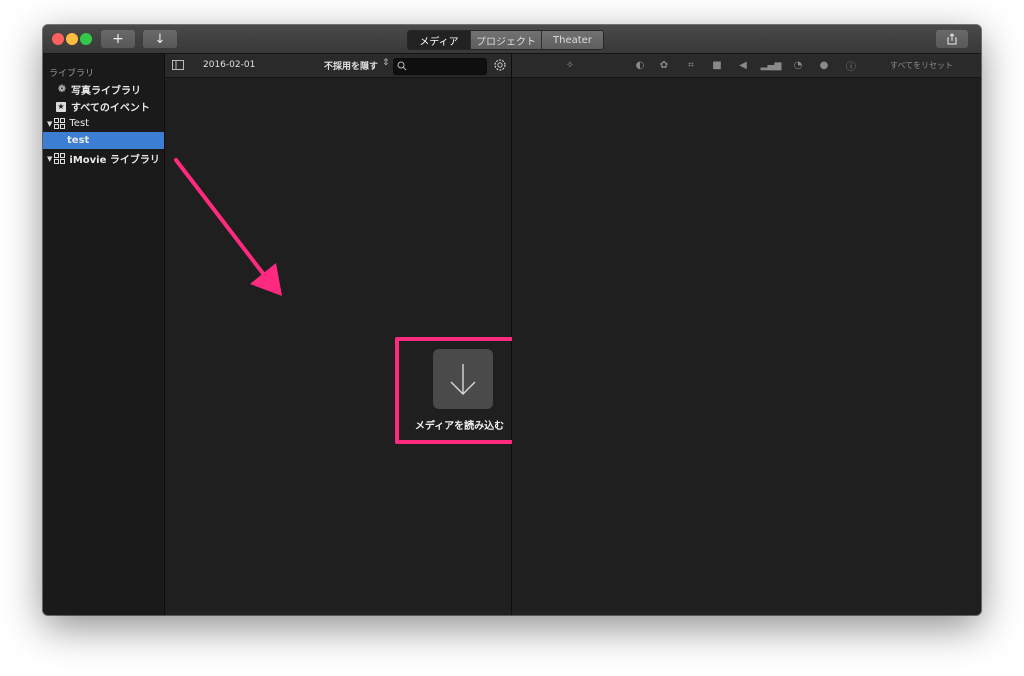 The height and width of the screenshot is (676, 1024). I want to click on annotation-arrow, so click(228, 227).